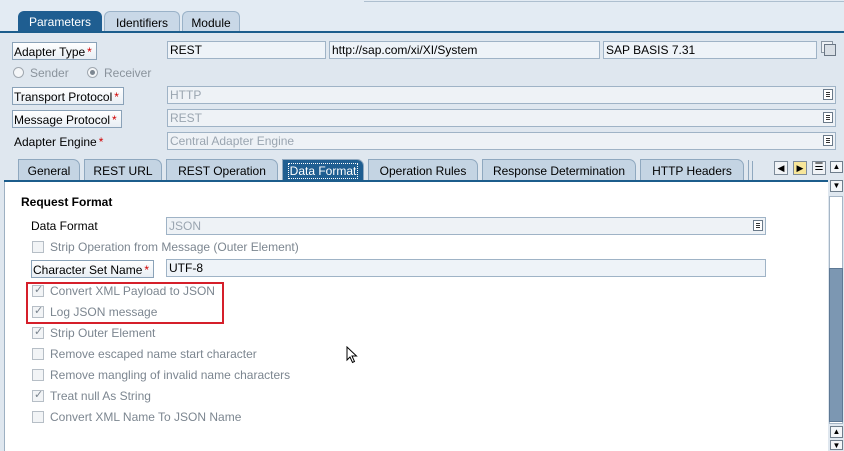 The width and height of the screenshot is (844, 451). Describe the element at coordinates (60, 22) in the screenshot. I see `tab-parameters: Parameters` at that location.